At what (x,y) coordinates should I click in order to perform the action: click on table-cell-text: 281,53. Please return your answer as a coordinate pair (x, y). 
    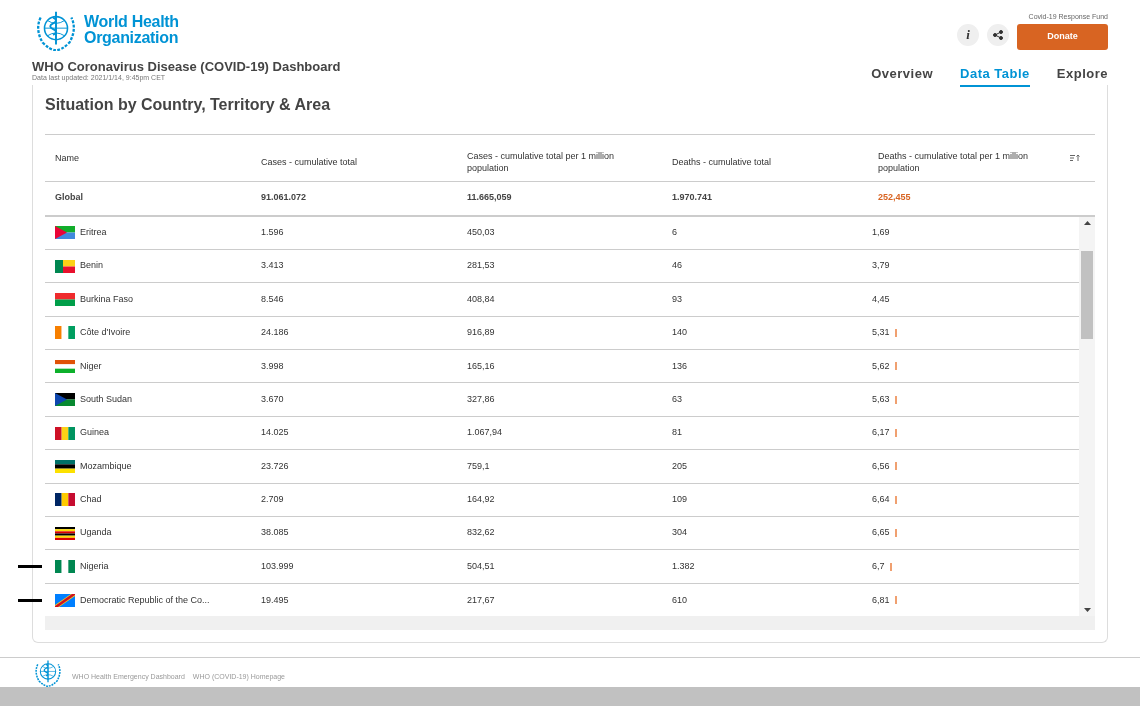
    Looking at the image, I should click on (481, 266).